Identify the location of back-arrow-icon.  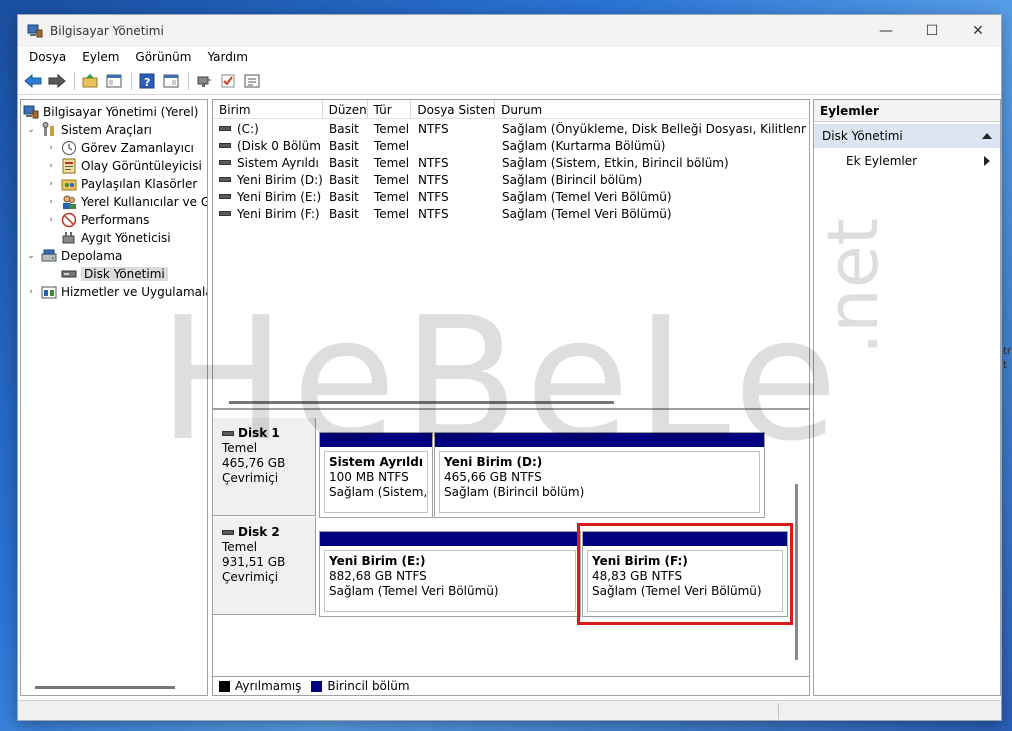
(33, 81).